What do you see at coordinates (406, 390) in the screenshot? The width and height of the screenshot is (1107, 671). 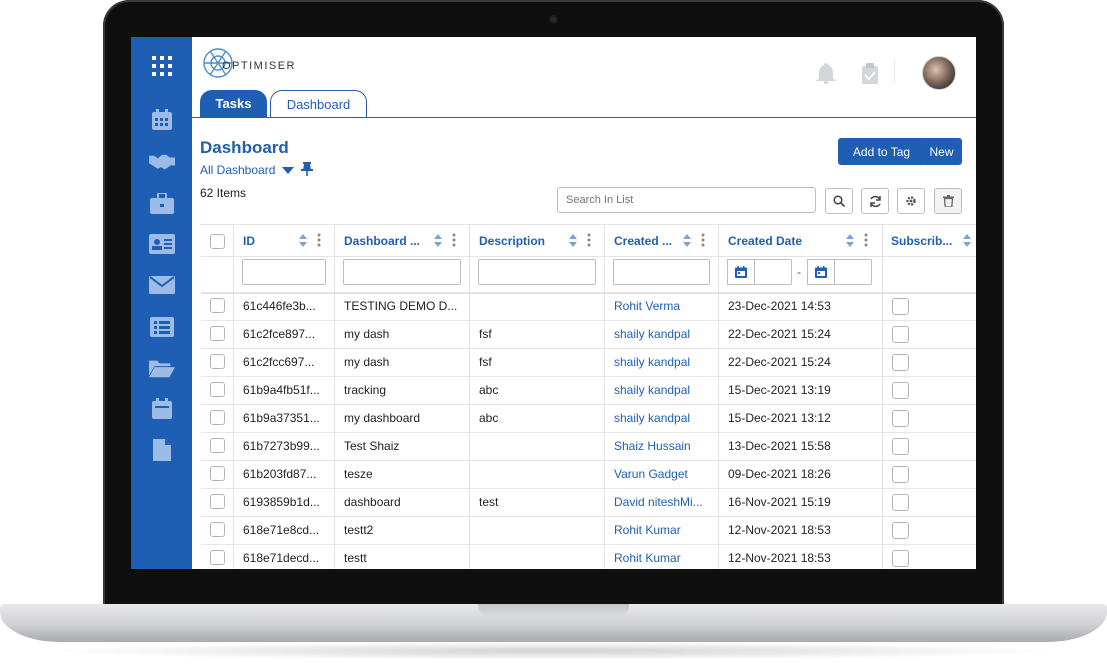 I see `row-dashboard-name: tracking` at bounding box center [406, 390].